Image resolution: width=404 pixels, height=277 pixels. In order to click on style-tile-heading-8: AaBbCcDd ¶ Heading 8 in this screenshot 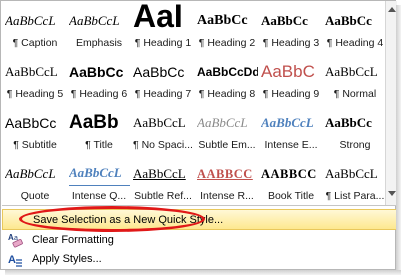, I will do `click(226, 77)`.